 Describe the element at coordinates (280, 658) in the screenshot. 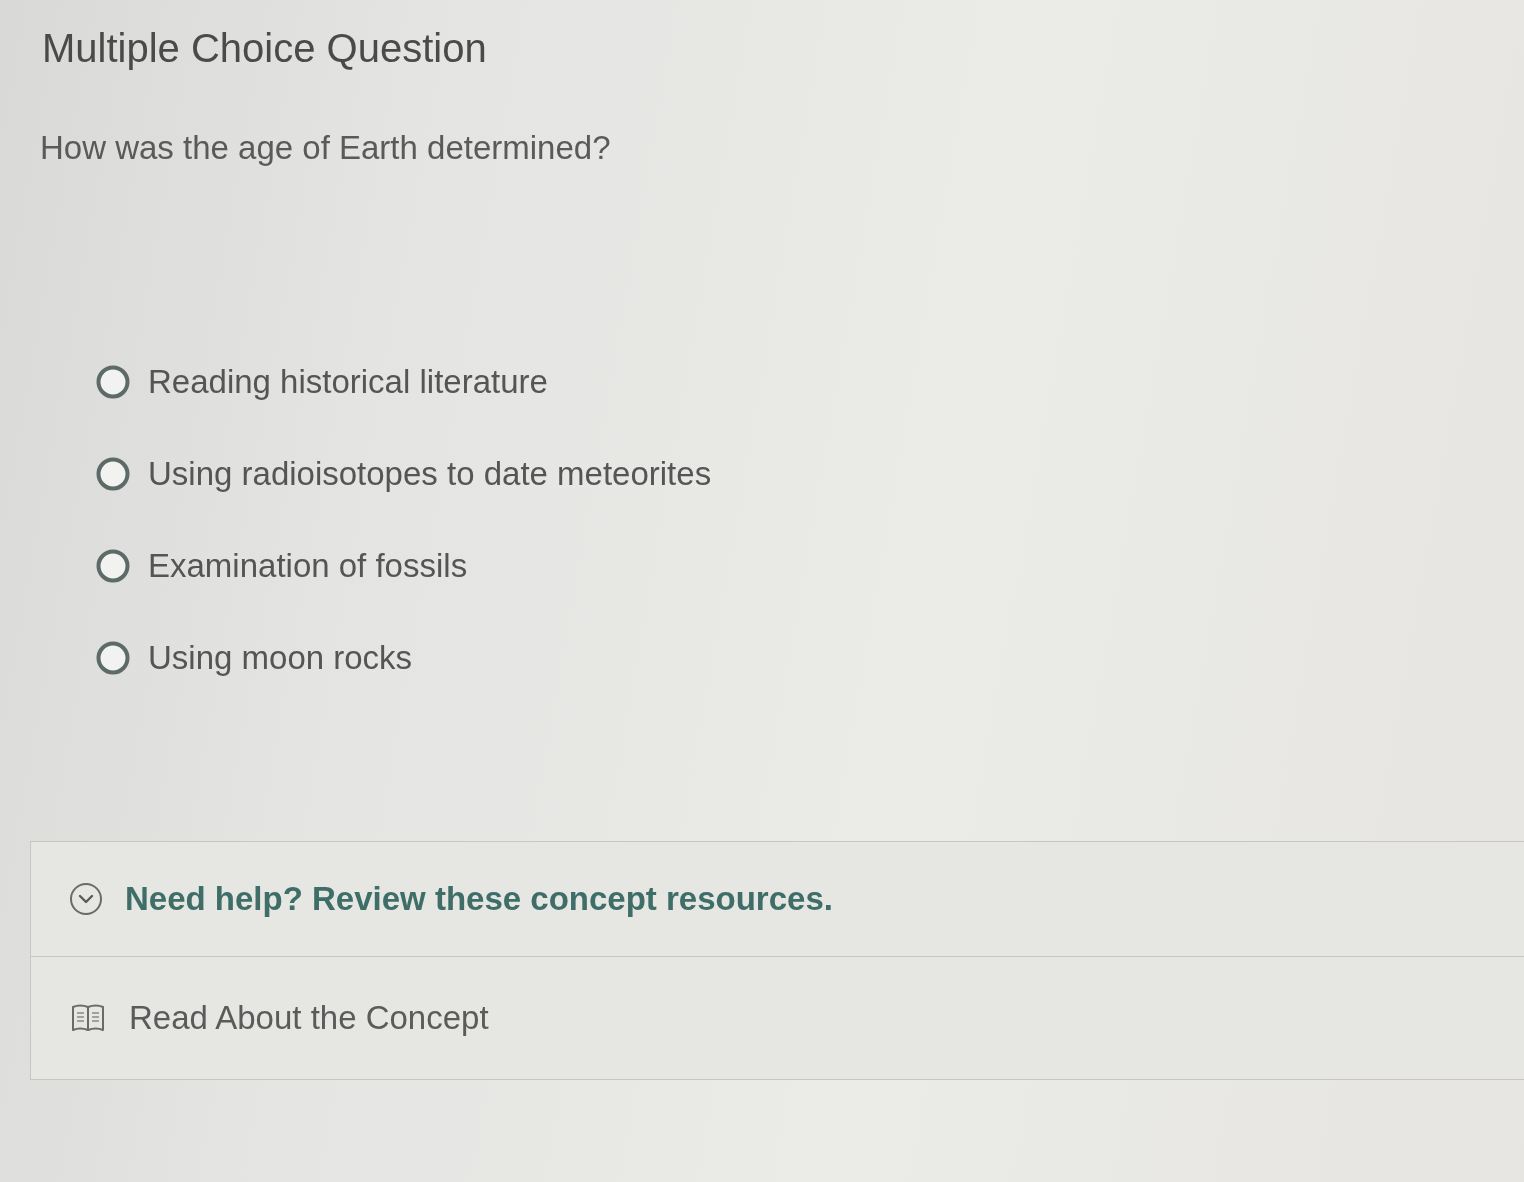

I see `answer-option-label: Using moon rocks` at that location.